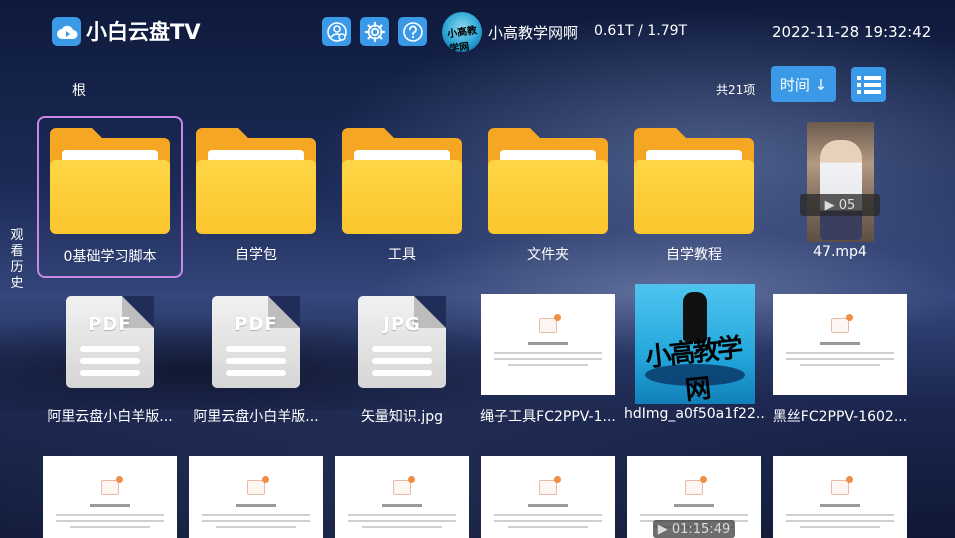 The height and width of the screenshot is (538, 955). I want to click on folder-item: 文件夹, so click(548, 197).